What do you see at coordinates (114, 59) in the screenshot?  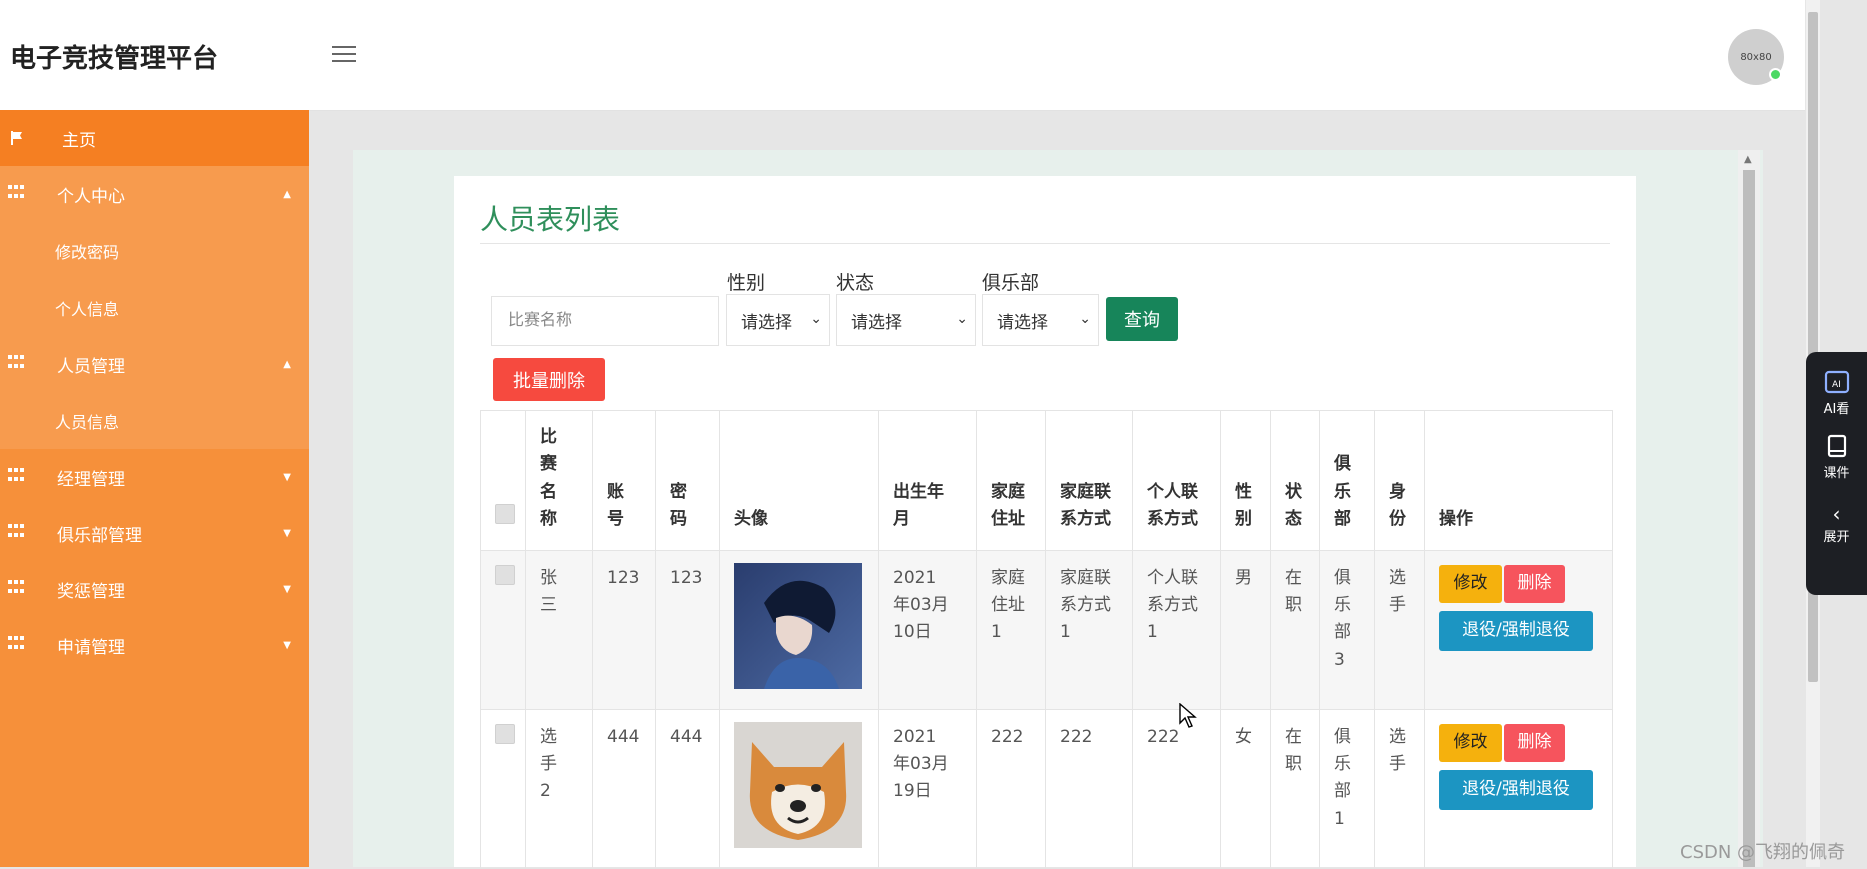 I see `app-title: 电子竞技管理平台` at bounding box center [114, 59].